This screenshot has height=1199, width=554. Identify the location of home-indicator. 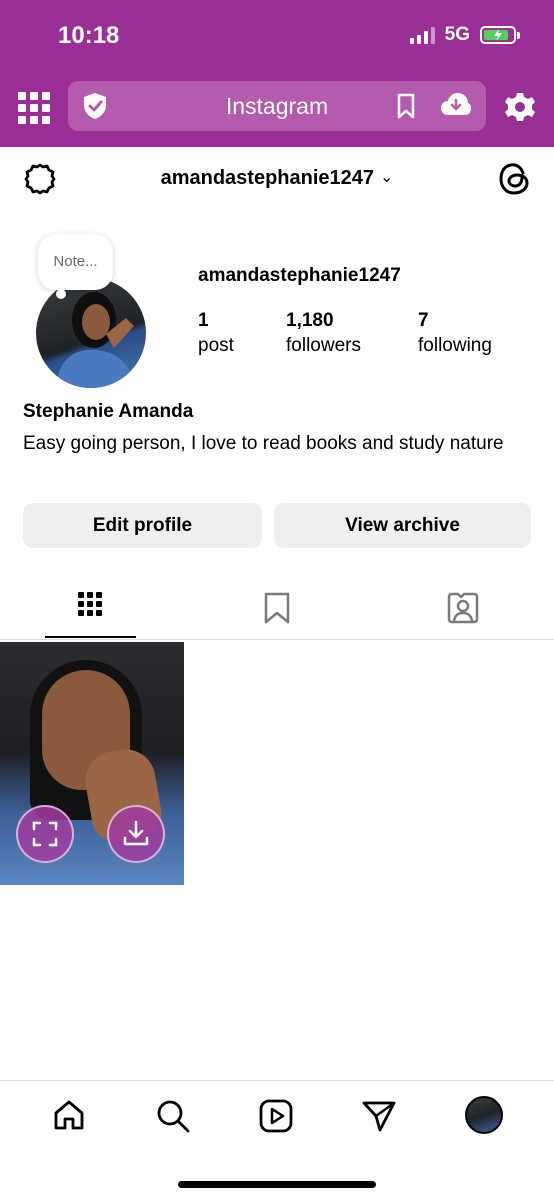
(277, 1184).